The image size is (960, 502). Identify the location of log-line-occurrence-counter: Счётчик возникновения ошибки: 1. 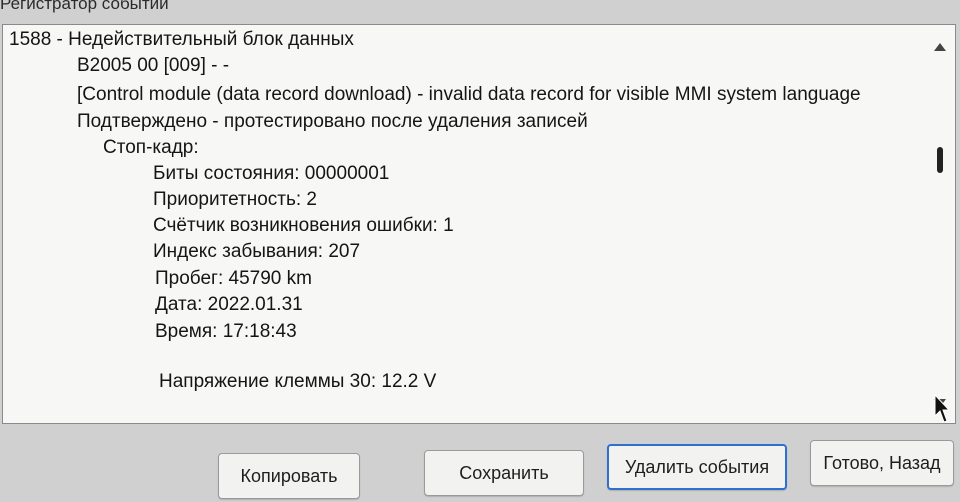
(303, 225).